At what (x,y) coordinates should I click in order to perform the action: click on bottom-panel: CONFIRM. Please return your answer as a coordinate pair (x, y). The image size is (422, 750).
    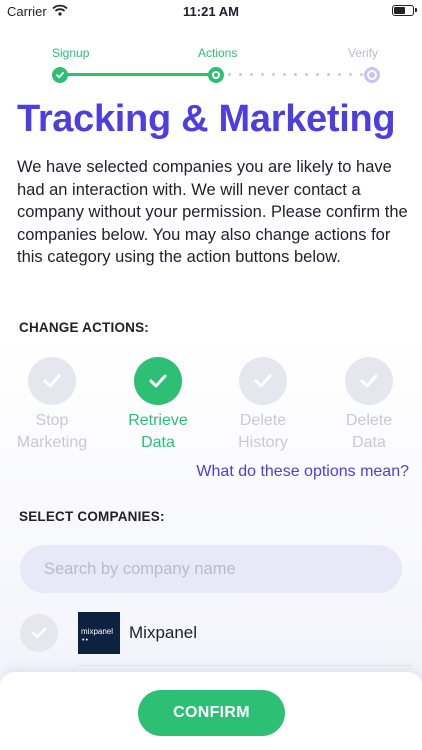
    Looking at the image, I should click on (211, 711).